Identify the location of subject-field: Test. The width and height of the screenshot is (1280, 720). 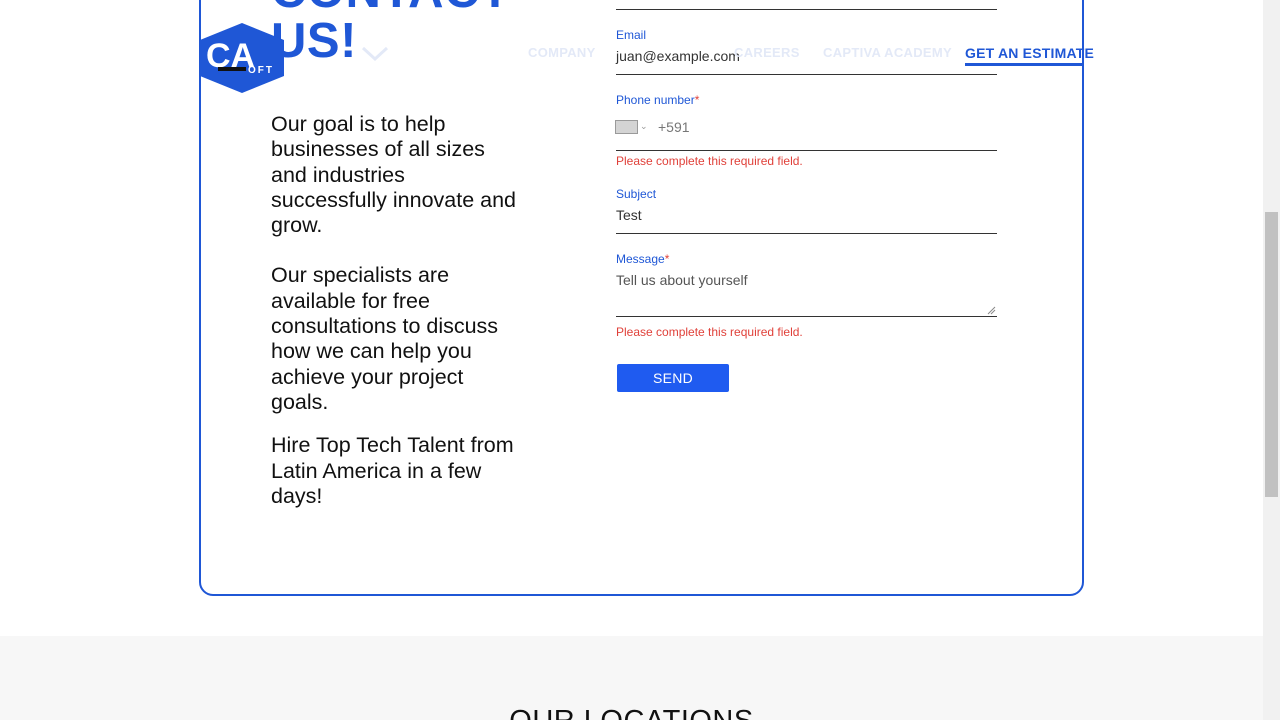
(629, 215).